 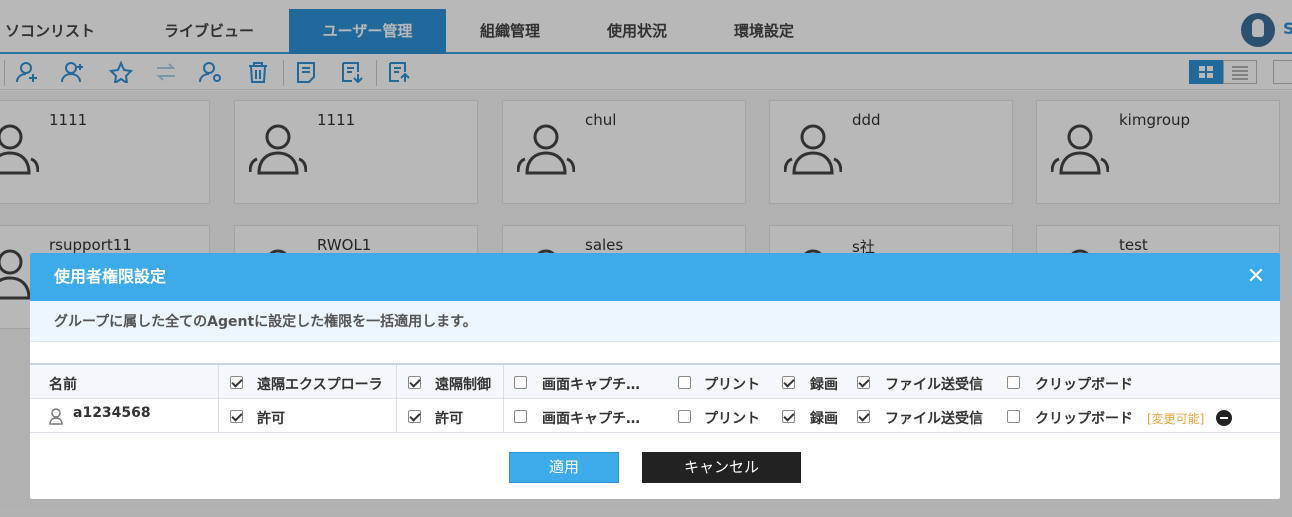 What do you see at coordinates (934, 419) in the screenshot?
I see `file-transfer-label: ファイル送受信` at bounding box center [934, 419].